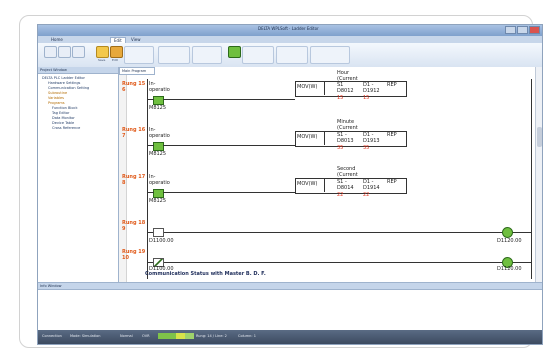 The height and width of the screenshot is (357, 546). I want to click on title-bar: DELTA WPLSoft · Ladder Editor, so click(290, 30).